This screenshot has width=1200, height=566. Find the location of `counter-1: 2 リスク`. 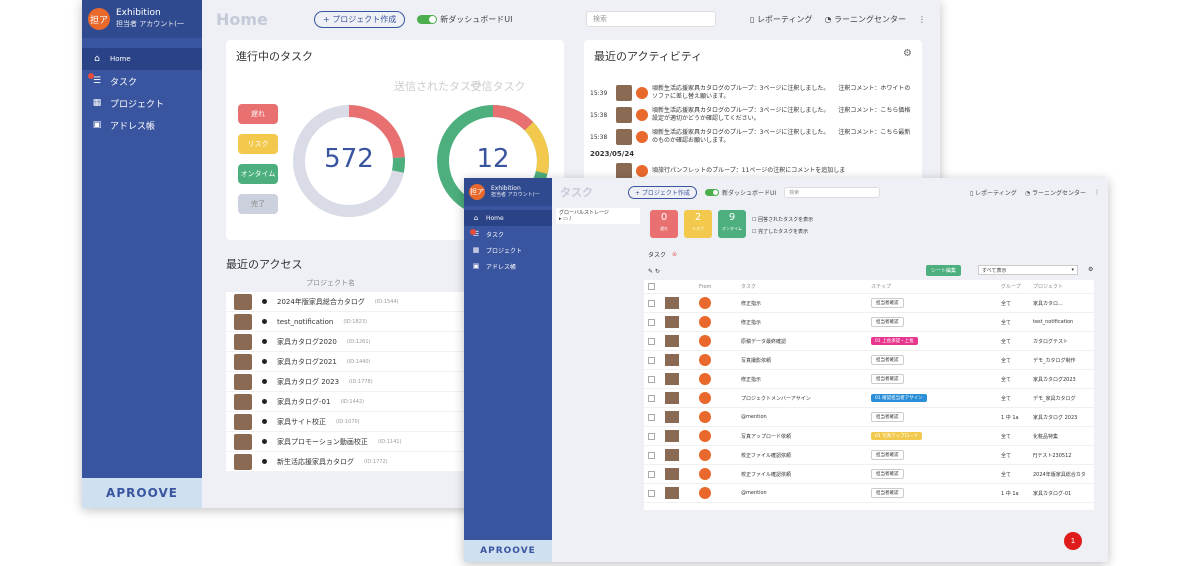

counter-1: 2 リスク is located at coordinates (698, 224).